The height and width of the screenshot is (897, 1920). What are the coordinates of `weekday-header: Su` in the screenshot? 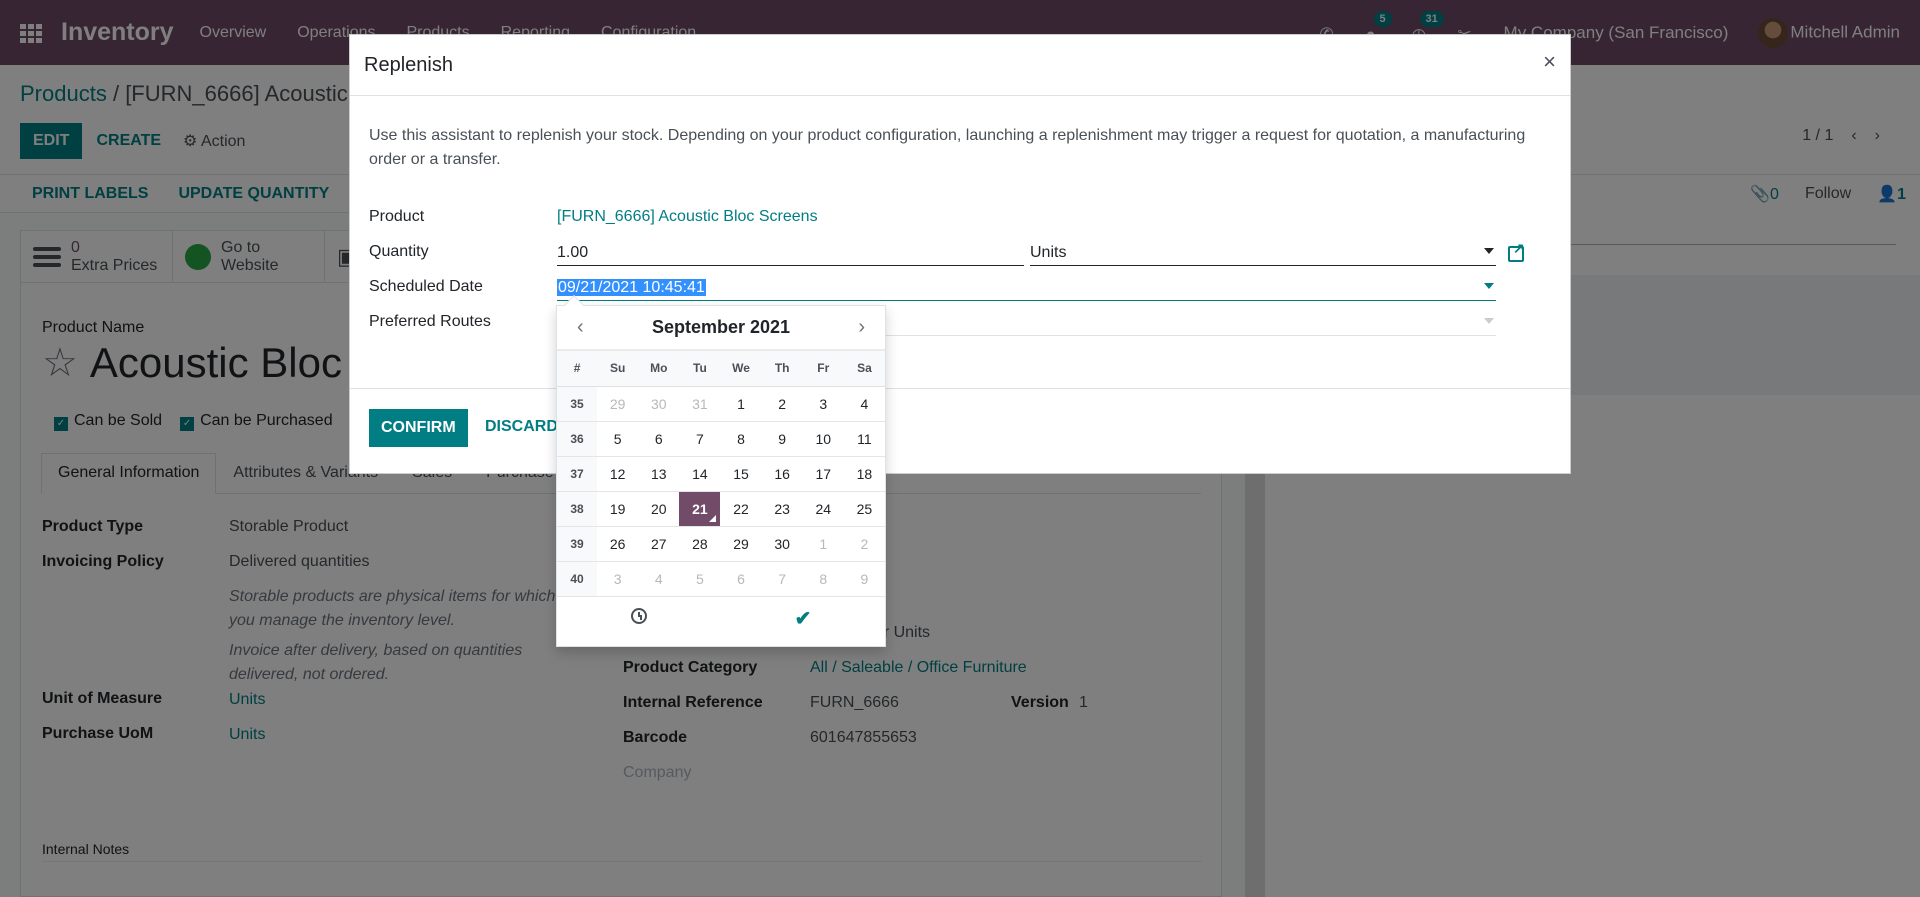 It's located at (618, 369).